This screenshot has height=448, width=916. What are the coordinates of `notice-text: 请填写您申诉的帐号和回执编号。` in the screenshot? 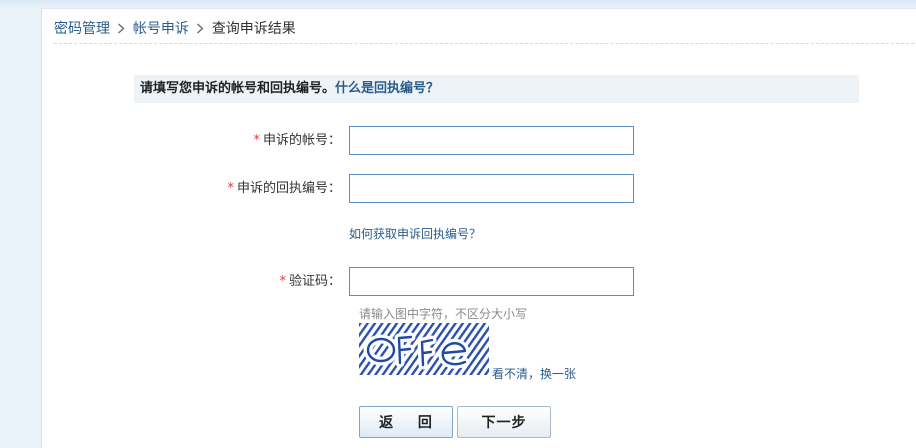 It's located at (238, 88).